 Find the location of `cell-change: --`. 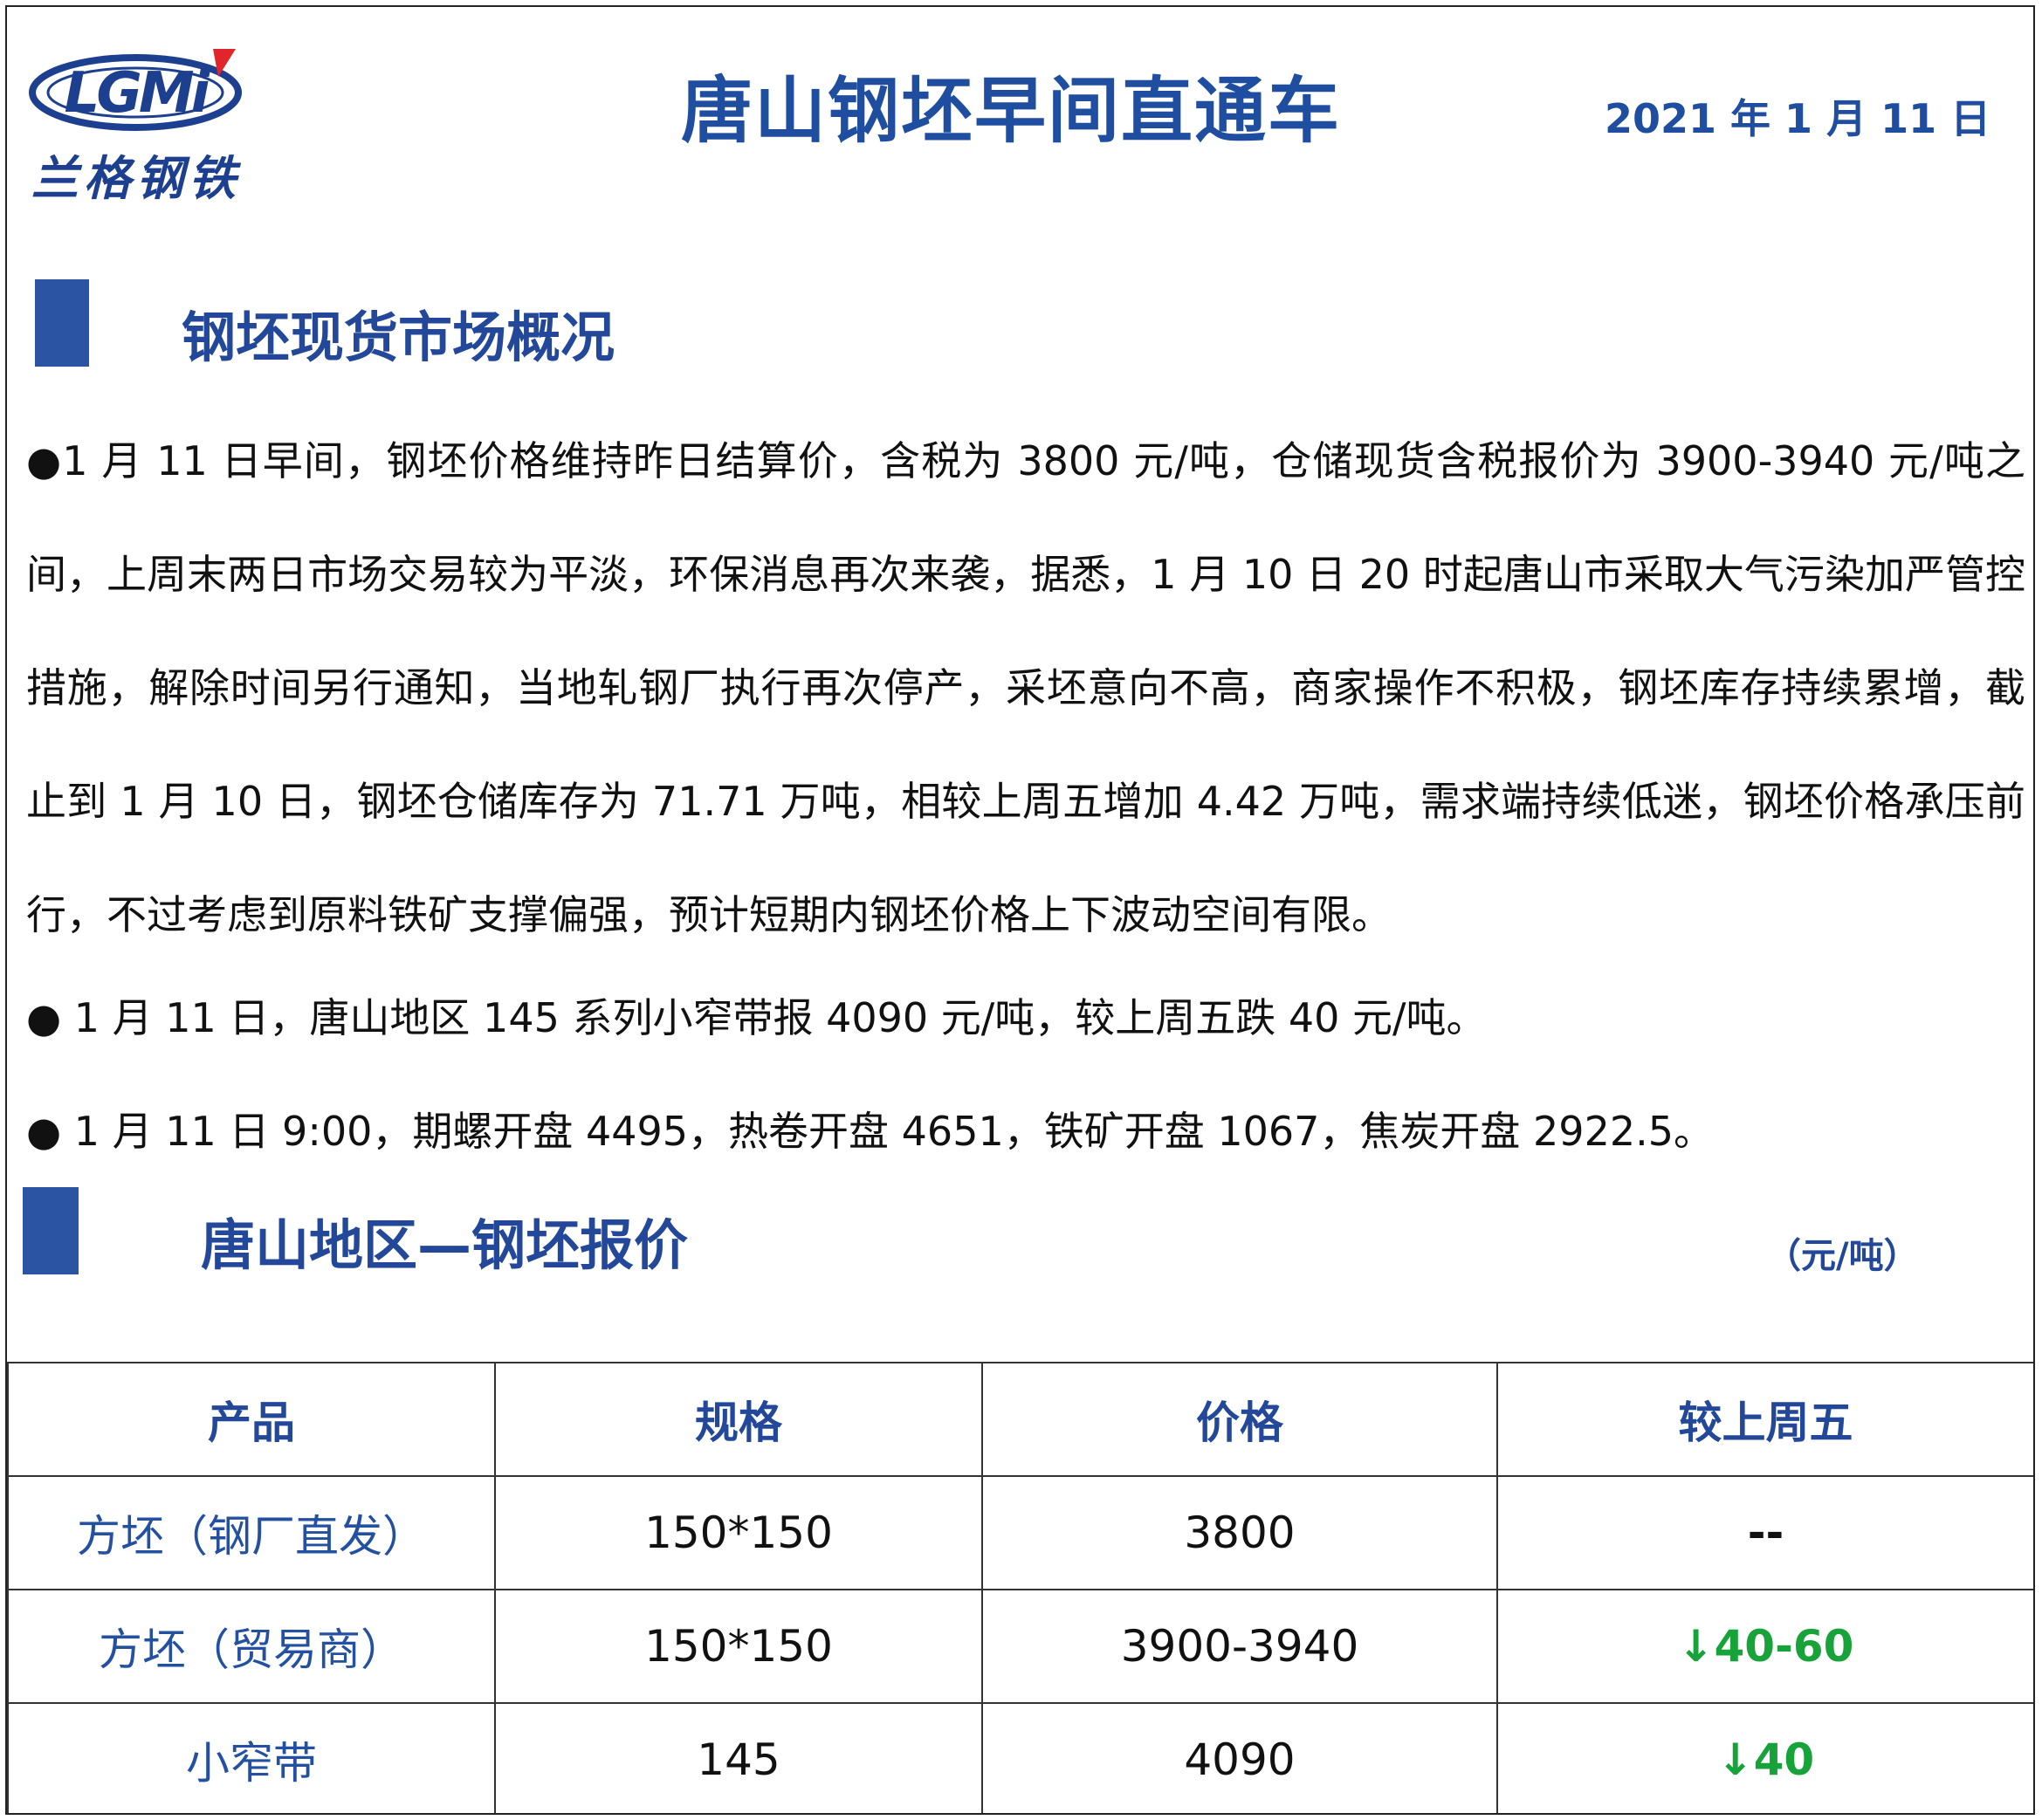

cell-change: -- is located at coordinates (1764, 1532).